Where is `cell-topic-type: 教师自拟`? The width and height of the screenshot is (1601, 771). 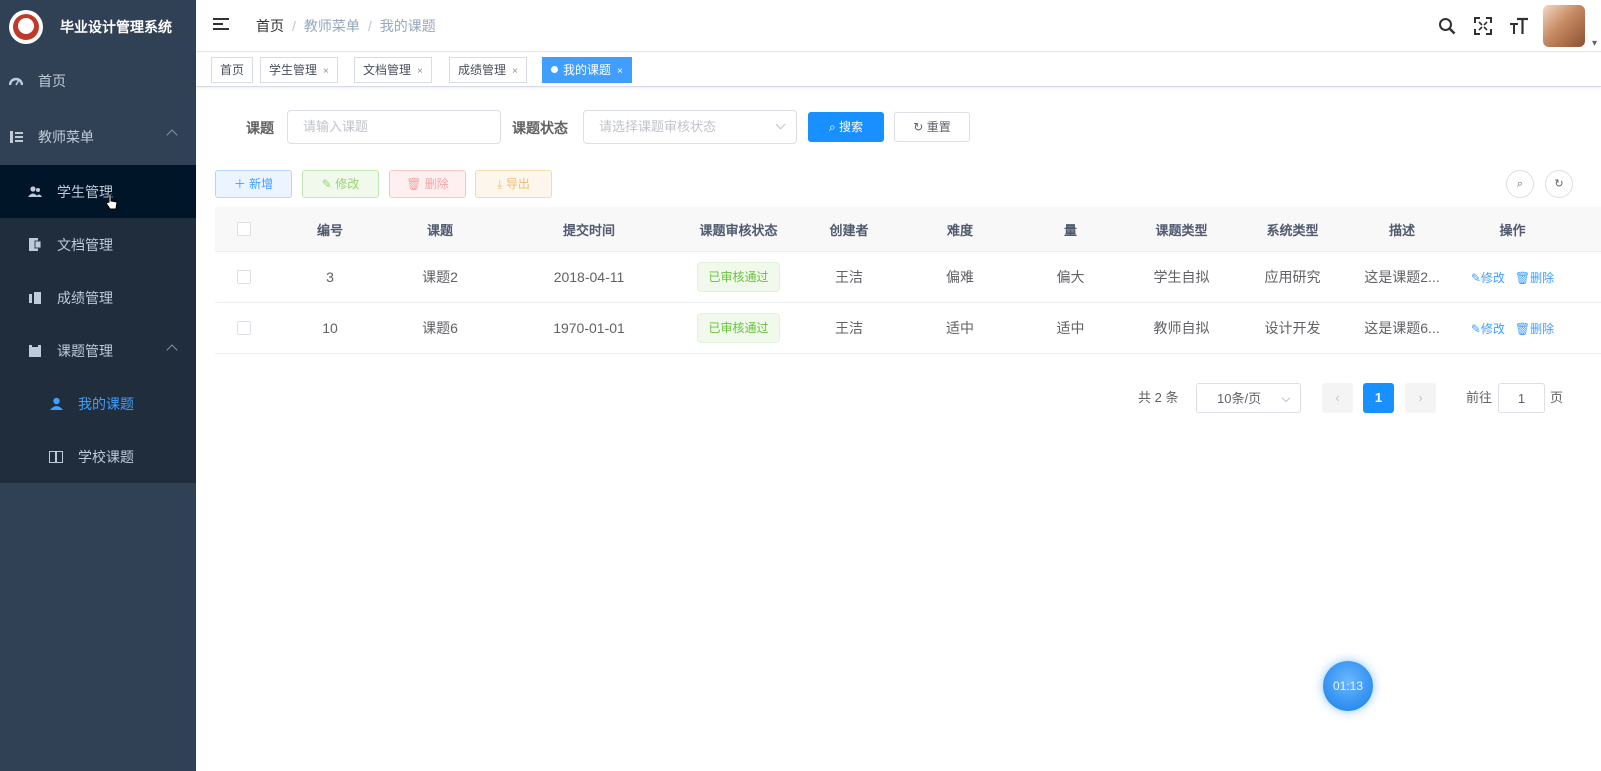
cell-topic-type: 教师自拟 is located at coordinates (1181, 328).